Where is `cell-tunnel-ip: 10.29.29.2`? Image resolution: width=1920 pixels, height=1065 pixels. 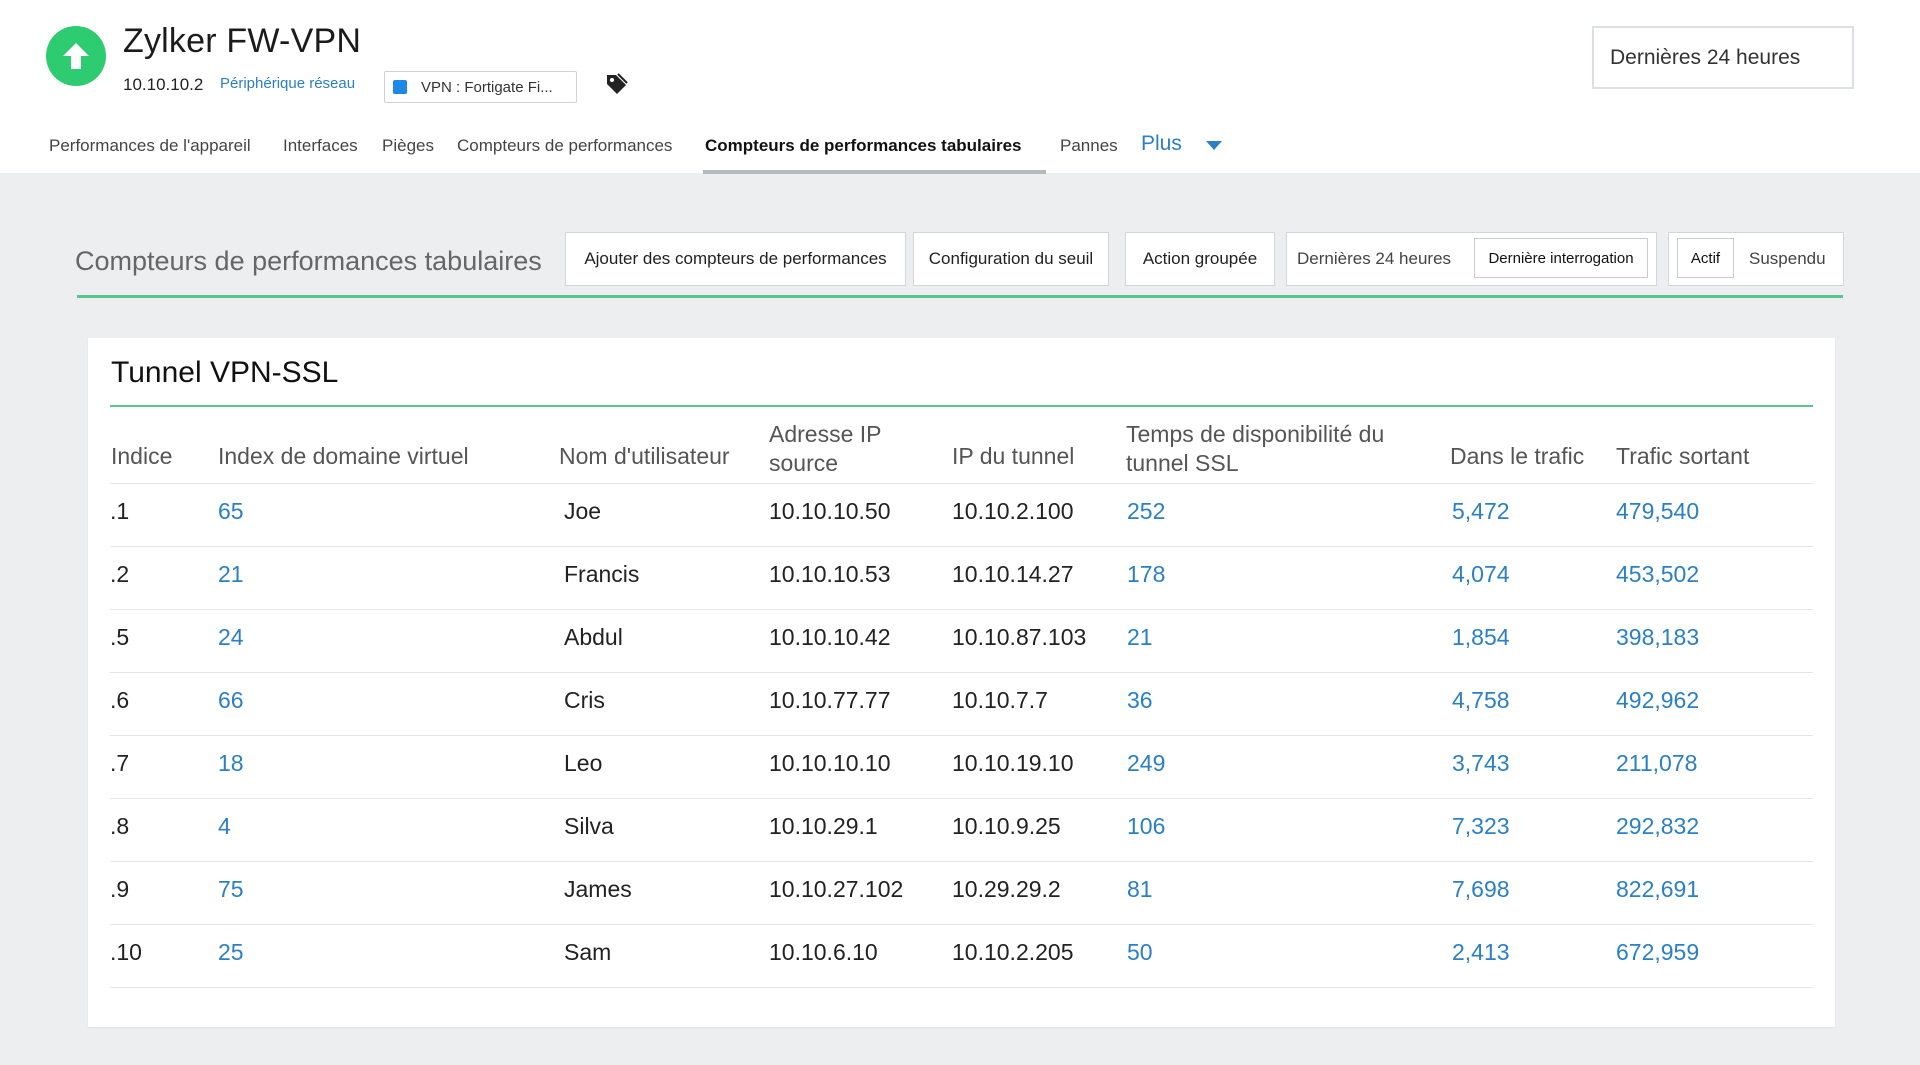 cell-tunnel-ip: 10.29.29.2 is located at coordinates (1006, 889).